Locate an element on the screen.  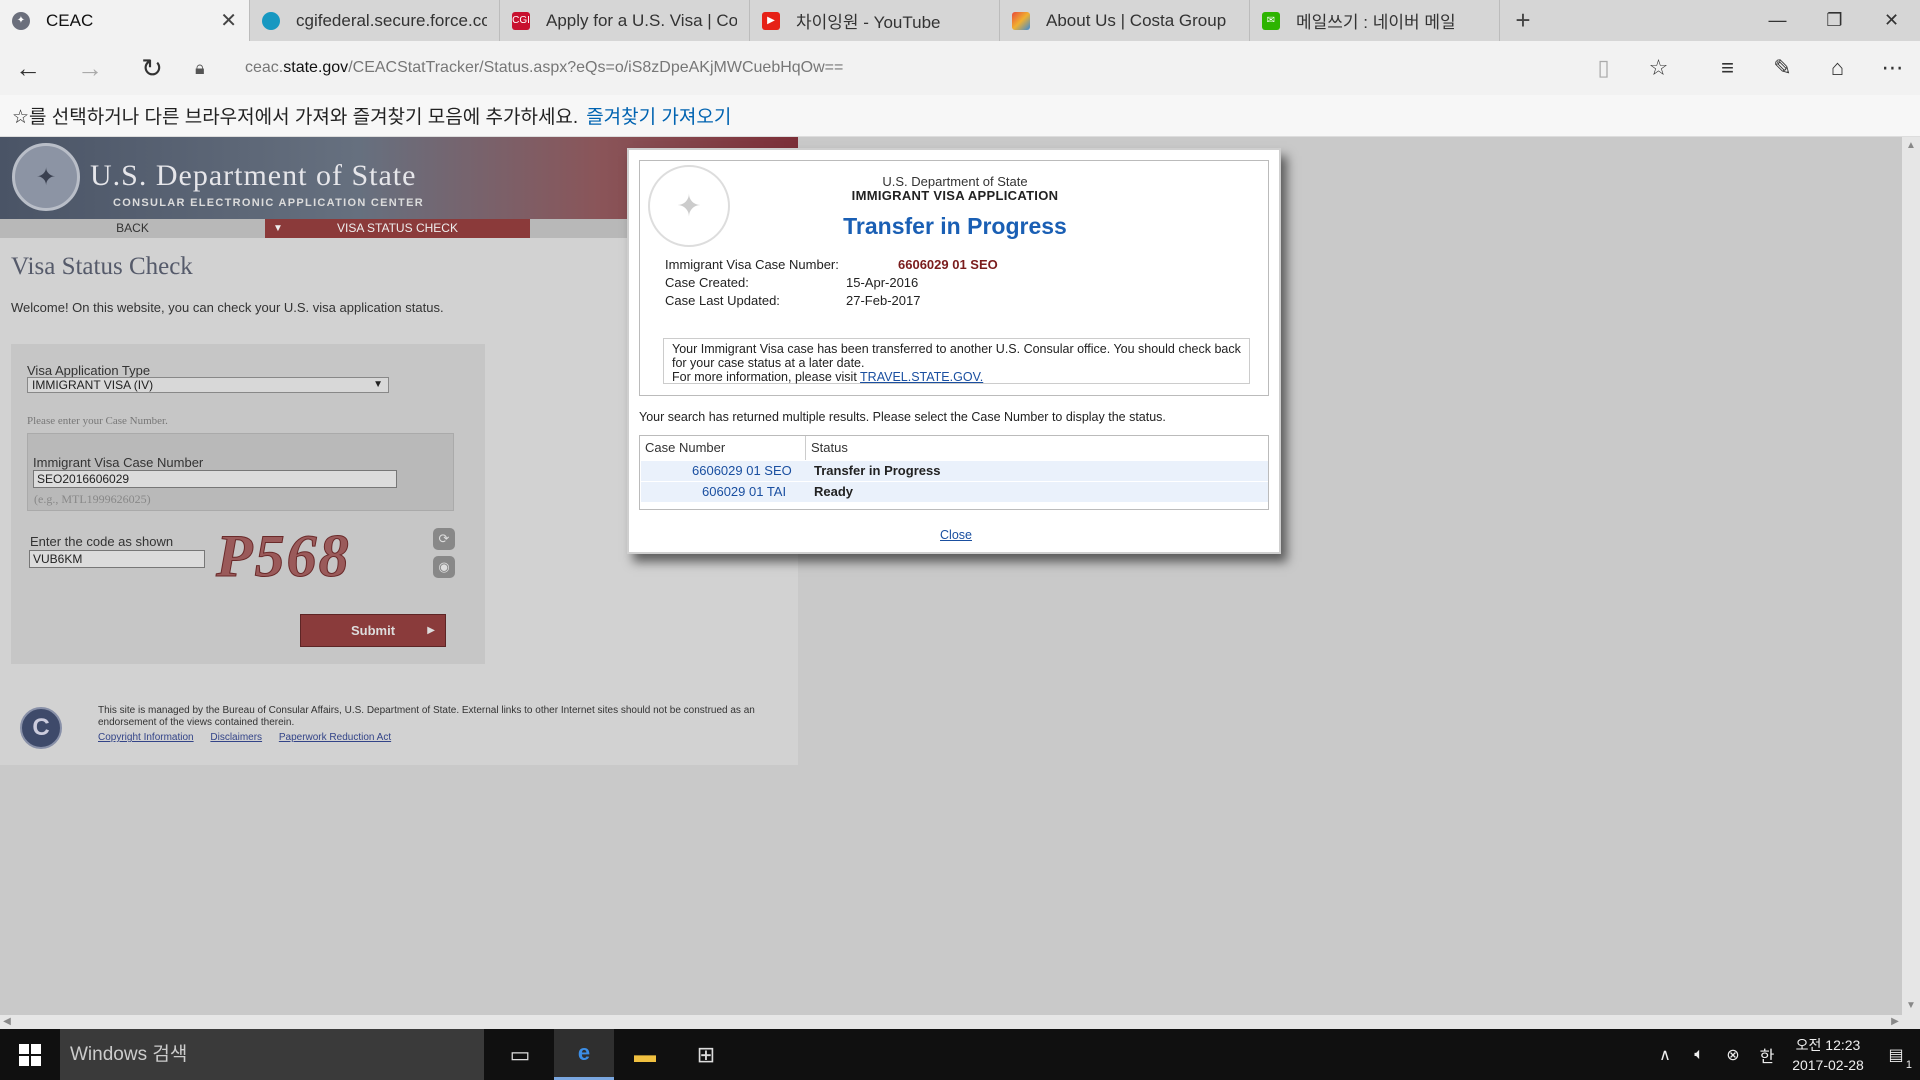
cloud-icon is located at coordinates (271, 20).